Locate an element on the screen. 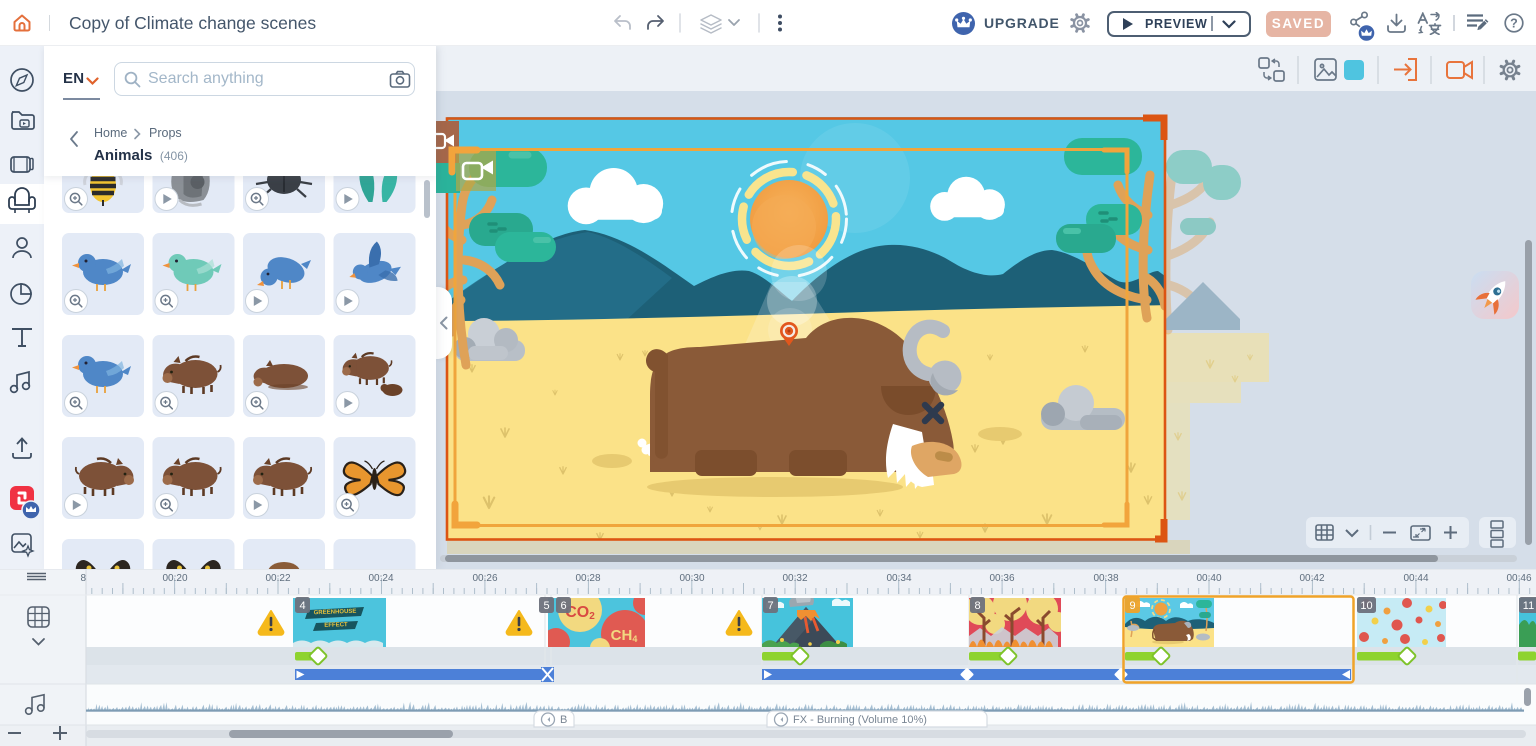  svg-text: 00:36 is located at coordinates (1001, 578).